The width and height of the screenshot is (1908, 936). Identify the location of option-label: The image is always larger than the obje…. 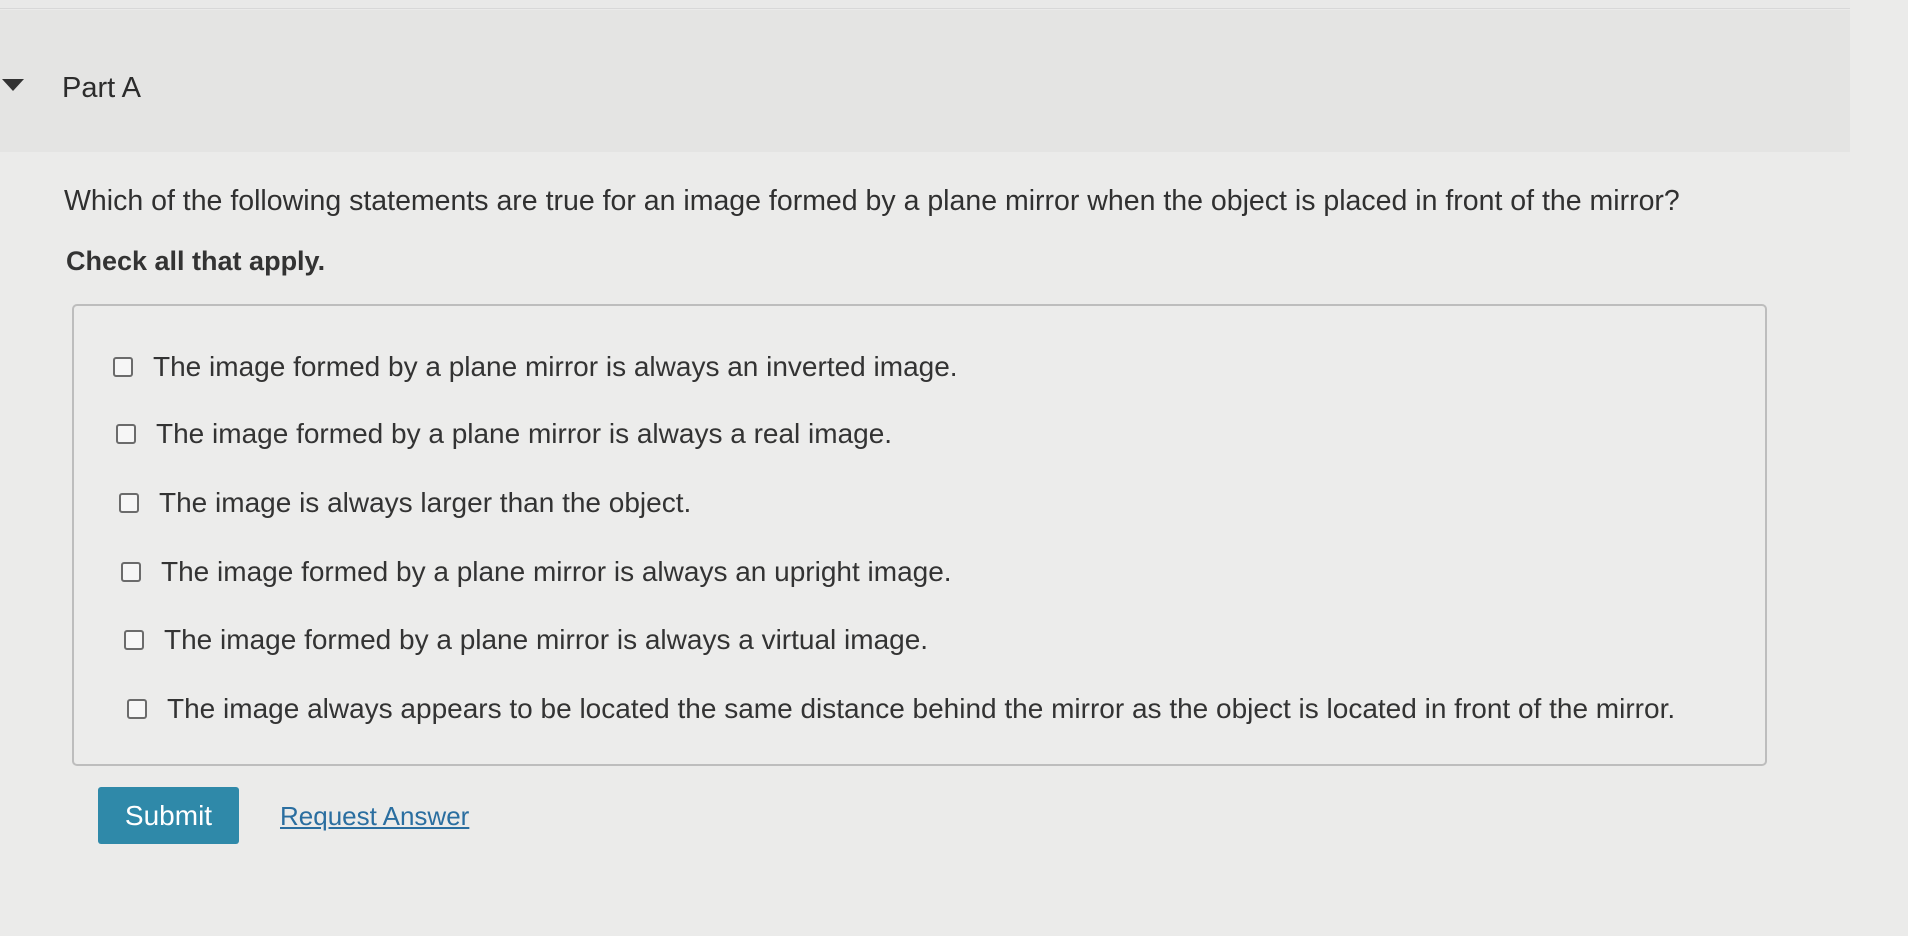
(425, 502).